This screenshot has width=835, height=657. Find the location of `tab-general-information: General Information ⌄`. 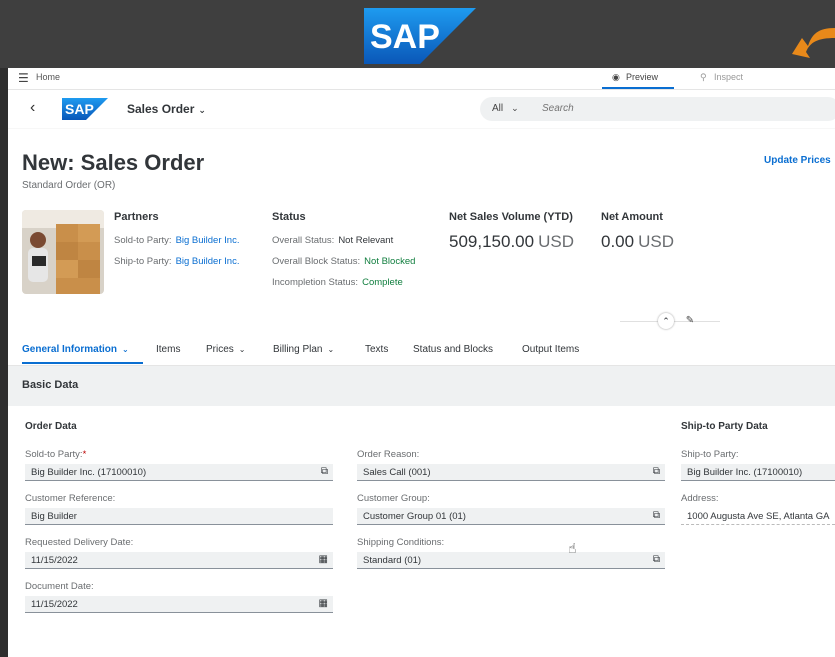

tab-general-information: General Information ⌄ is located at coordinates (75, 349).